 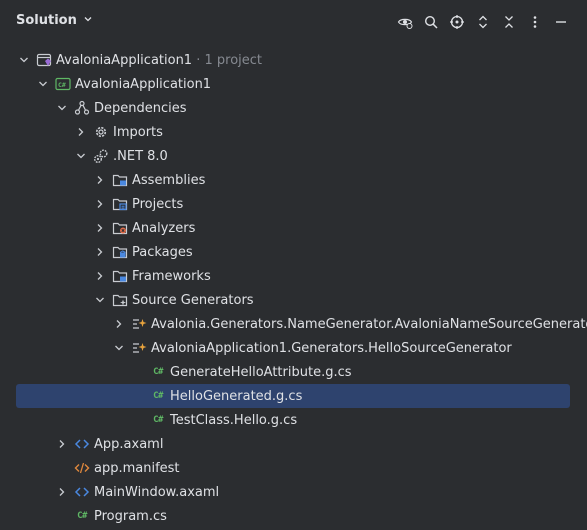 I want to click on tree-item-frameworks: Frameworks, so click(x=293, y=276).